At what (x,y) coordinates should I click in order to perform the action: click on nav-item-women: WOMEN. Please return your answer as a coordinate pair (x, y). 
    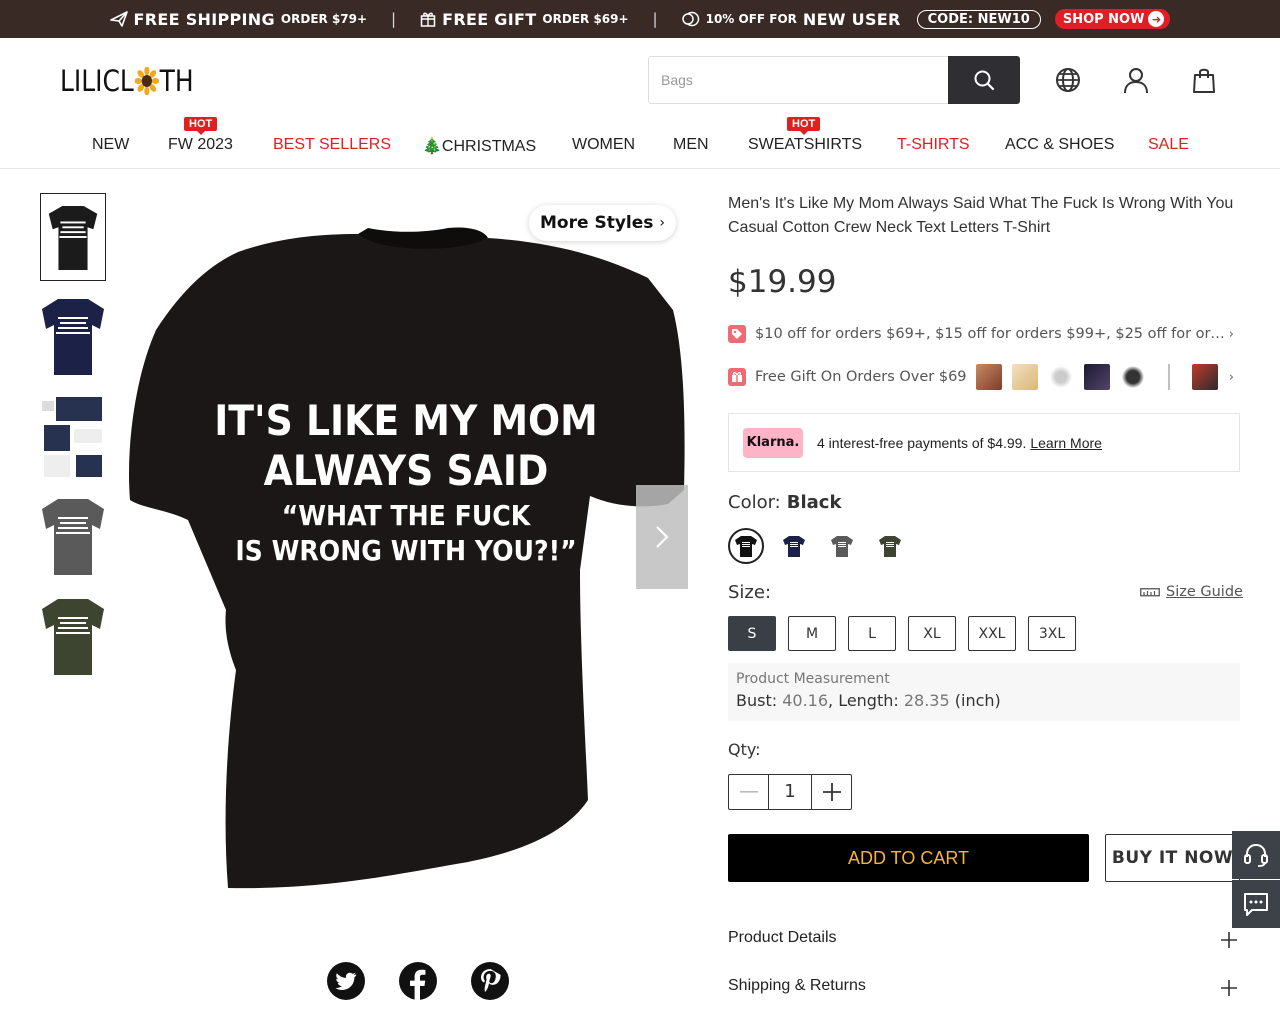
    Looking at the image, I should click on (603, 145).